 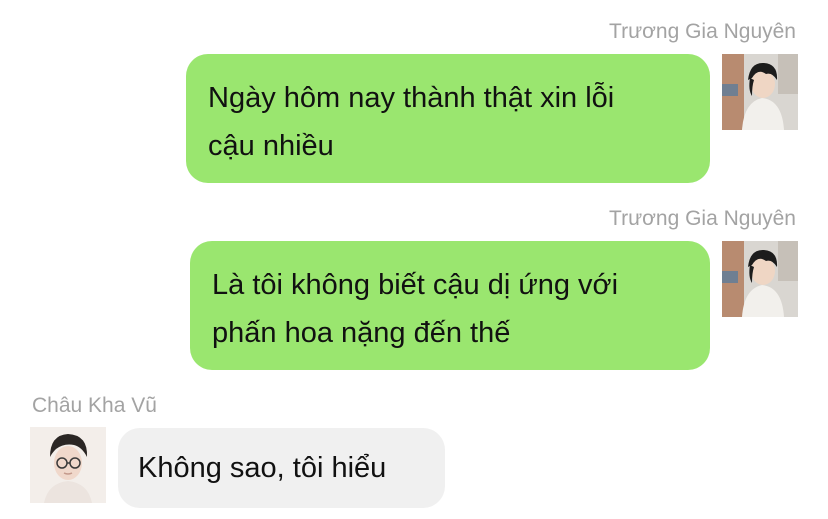 What do you see at coordinates (94, 405) in the screenshot?
I see `sender-name: Châu Kha Vũ` at bounding box center [94, 405].